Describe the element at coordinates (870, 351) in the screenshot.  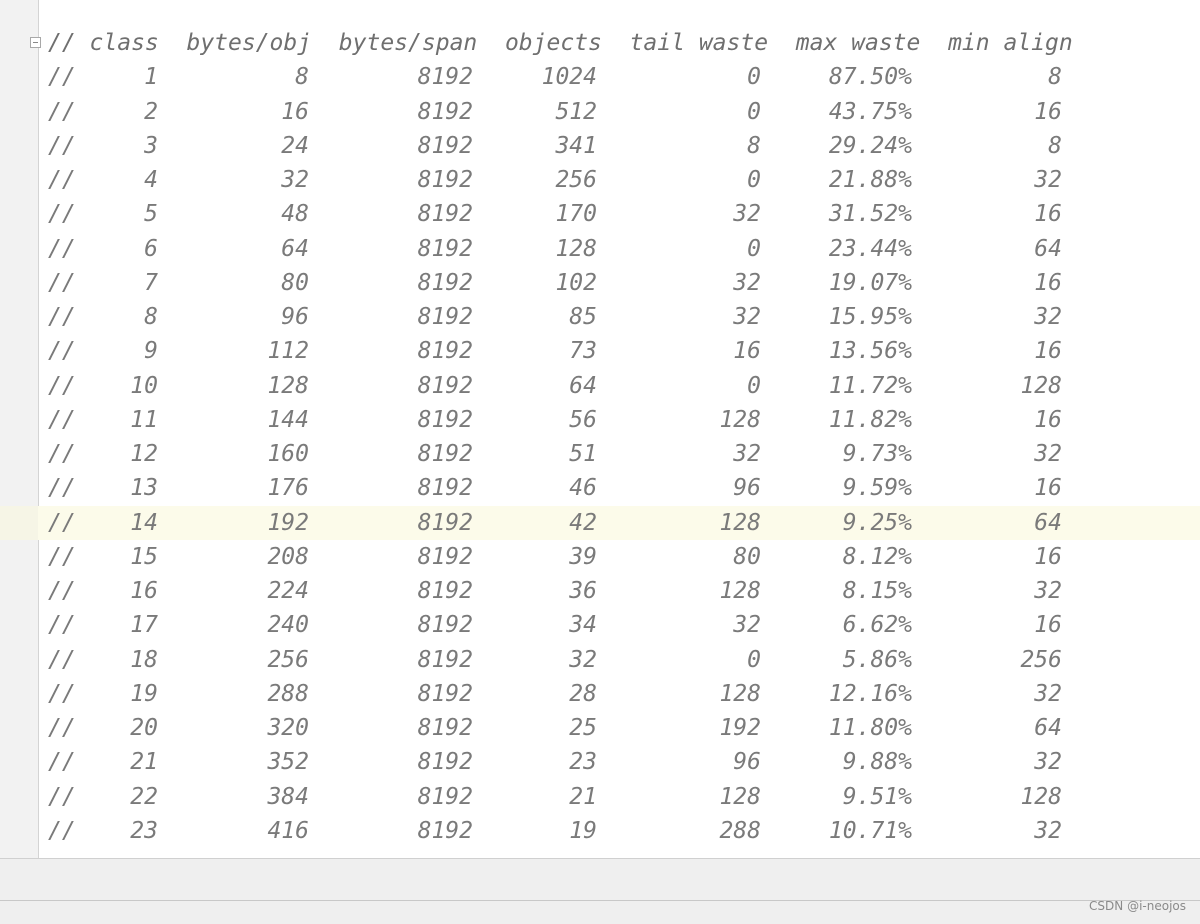
I see `row-max-waste-cell: 13.56%` at that location.